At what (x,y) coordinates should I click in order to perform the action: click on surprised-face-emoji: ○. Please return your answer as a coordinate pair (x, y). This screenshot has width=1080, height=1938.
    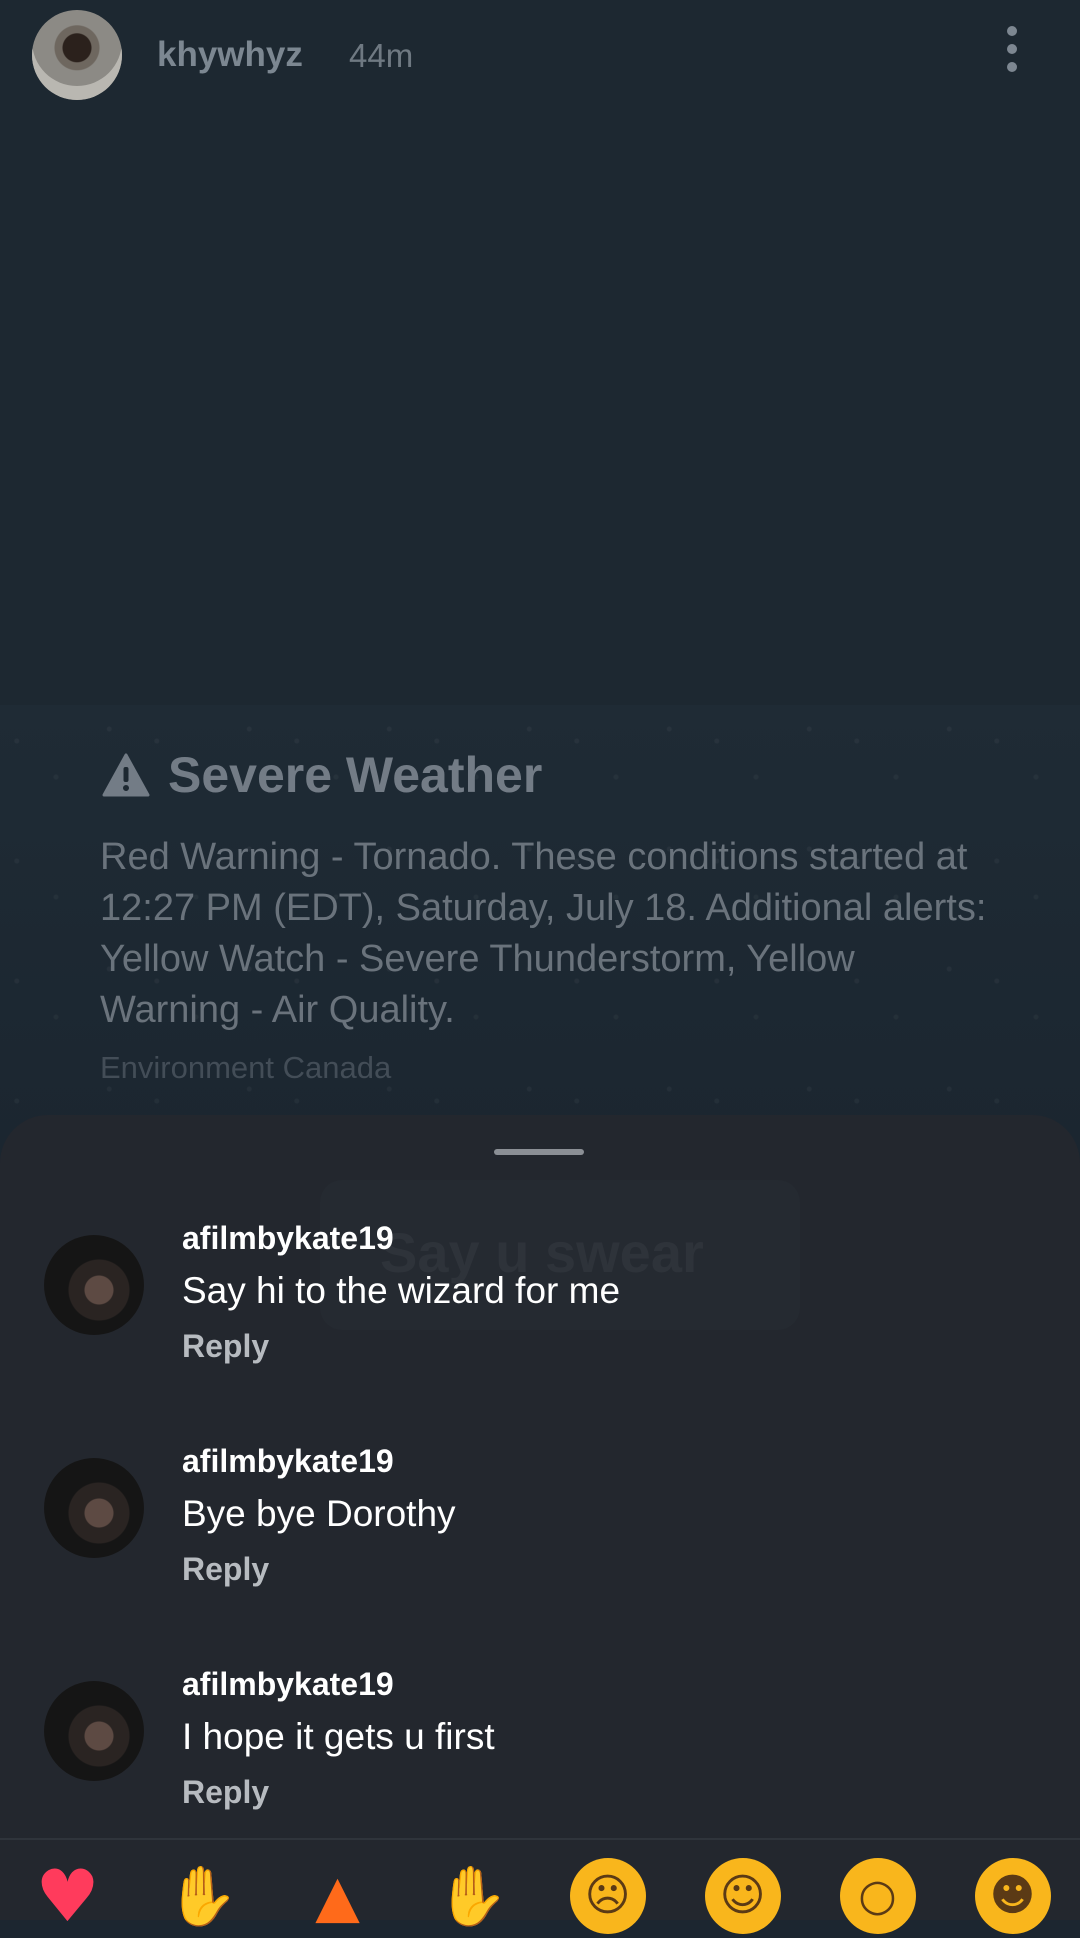
    Looking at the image, I should click on (877, 1896).